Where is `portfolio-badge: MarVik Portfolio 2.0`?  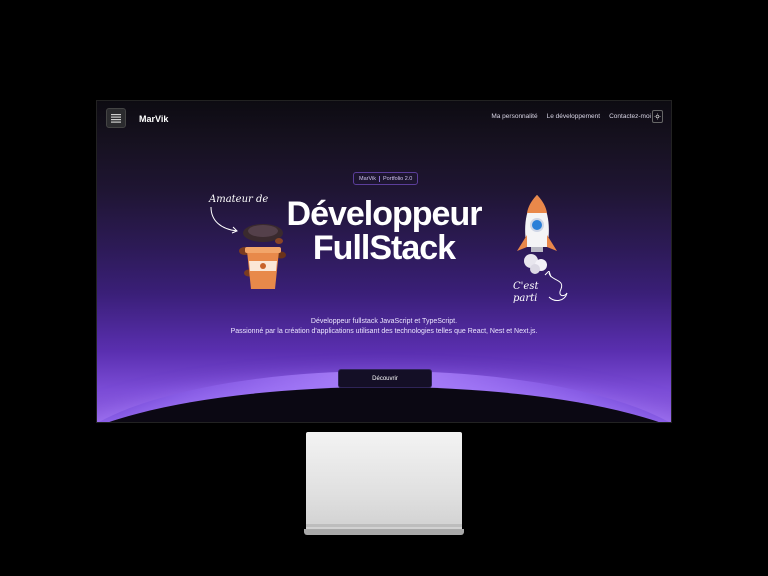
portfolio-badge: MarVik Portfolio 2.0 is located at coordinates (386, 178).